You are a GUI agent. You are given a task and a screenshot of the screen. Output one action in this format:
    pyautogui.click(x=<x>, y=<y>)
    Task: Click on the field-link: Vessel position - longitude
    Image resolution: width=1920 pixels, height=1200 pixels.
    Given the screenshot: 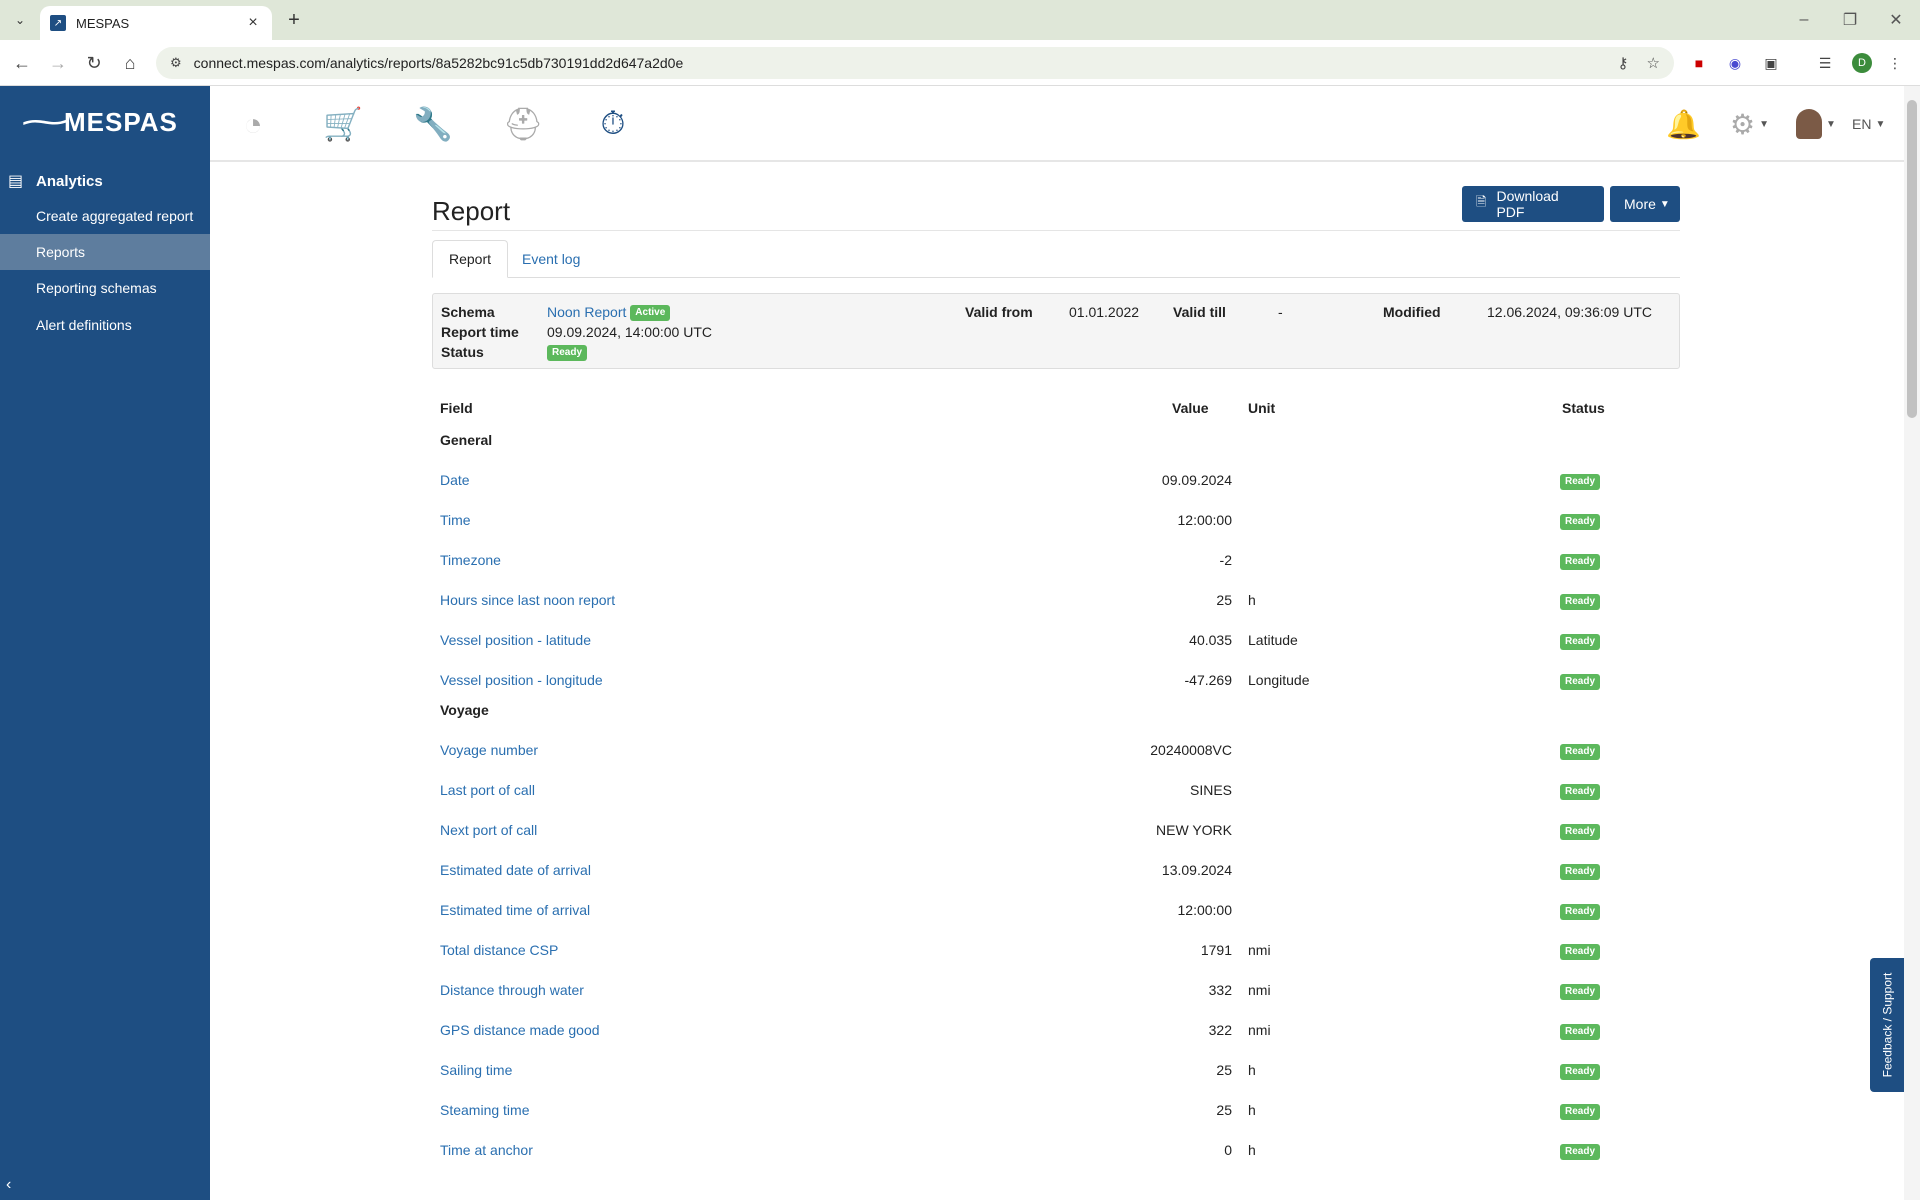 What is the action you would take?
    pyautogui.click(x=521, y=680)
    